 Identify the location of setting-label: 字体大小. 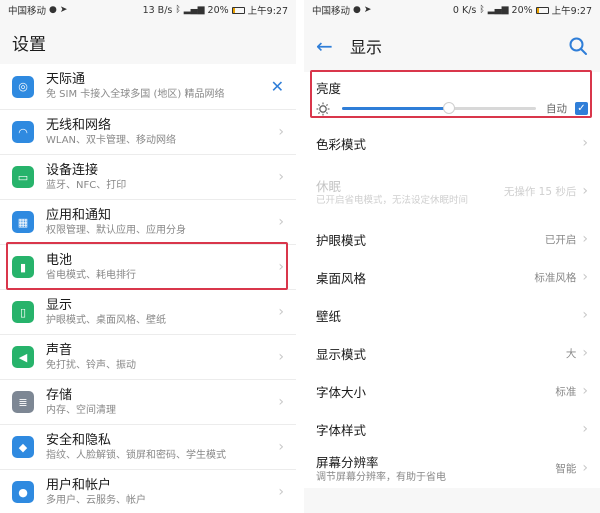
(341, 392).